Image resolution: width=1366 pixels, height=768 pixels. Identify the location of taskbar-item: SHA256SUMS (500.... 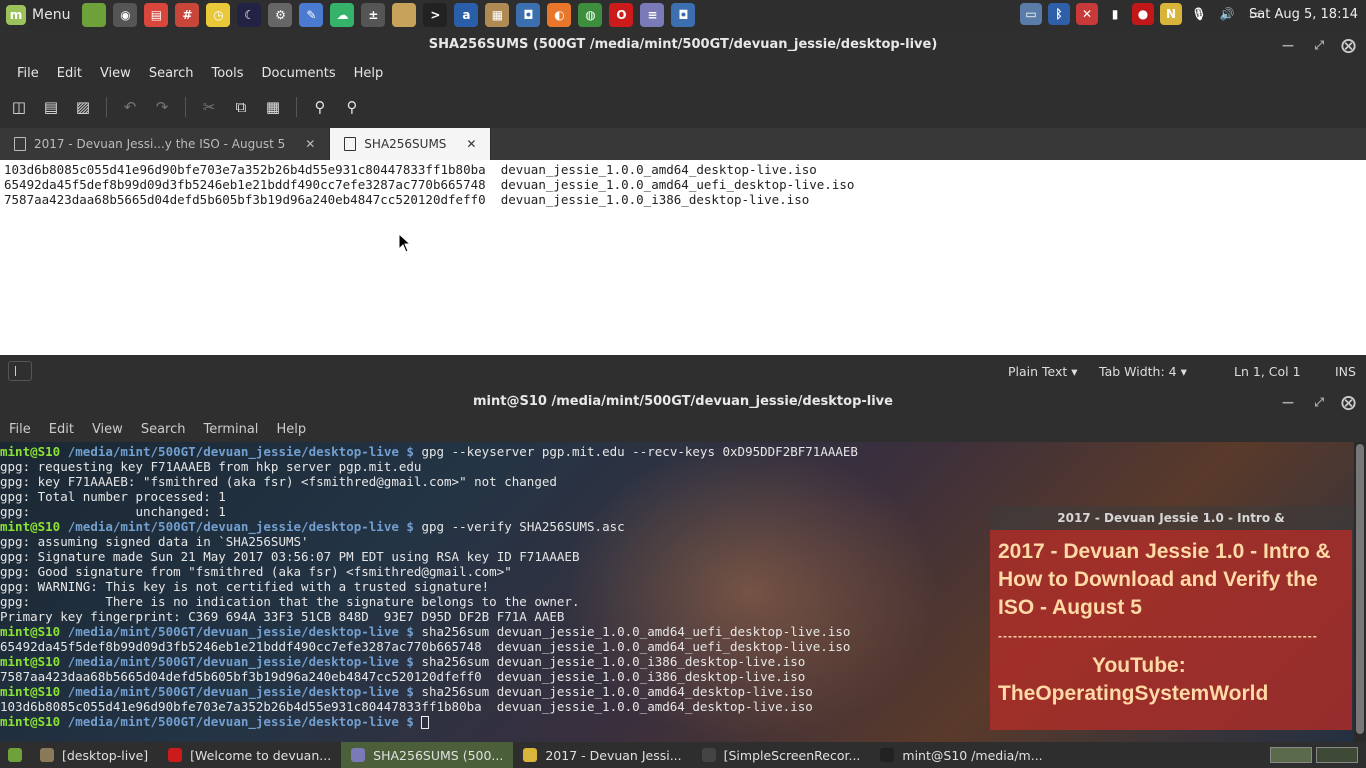
(427, 755).